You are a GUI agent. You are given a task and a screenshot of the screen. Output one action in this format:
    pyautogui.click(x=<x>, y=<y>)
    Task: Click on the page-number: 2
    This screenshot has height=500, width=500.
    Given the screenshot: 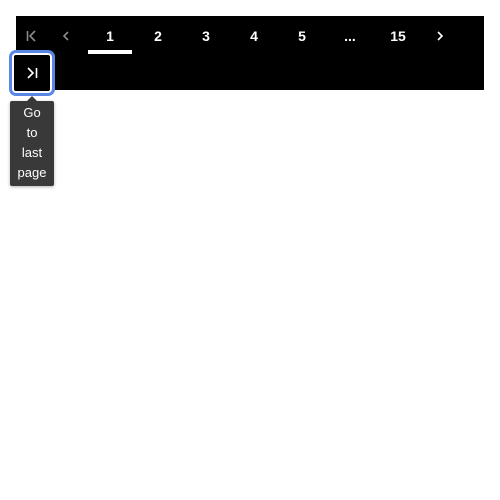 What is the action you would take?
    pyautogui.click(x=158, y=36)
    